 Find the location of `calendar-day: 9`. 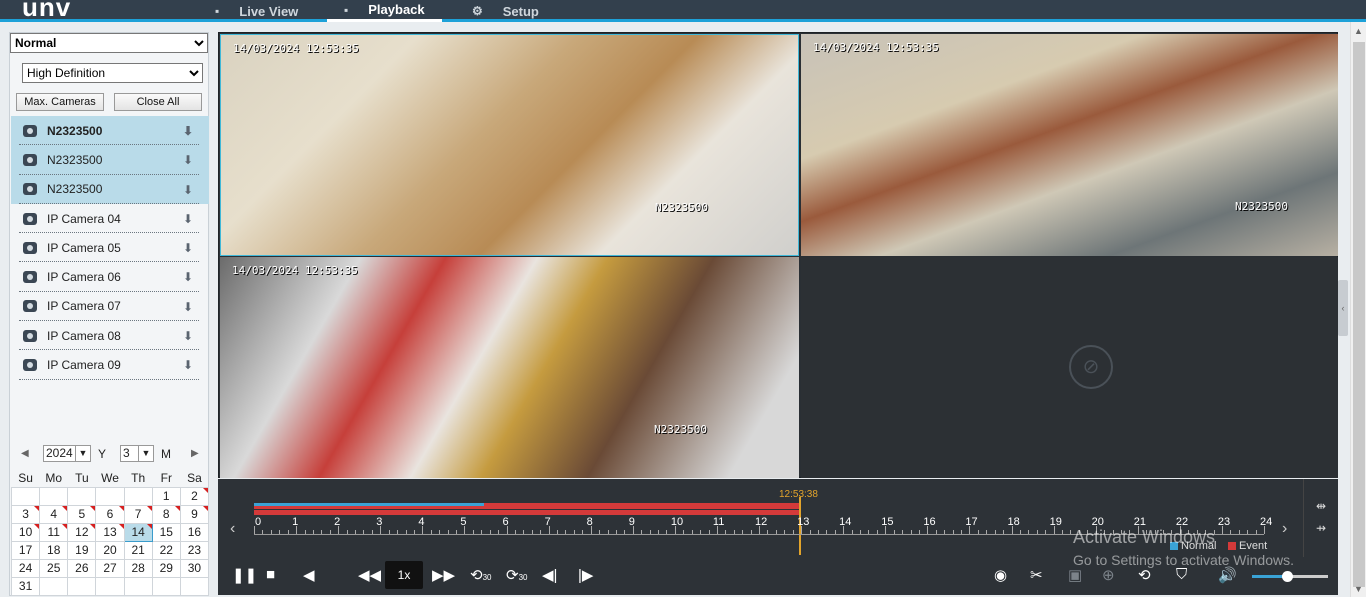

calendar-day: 9 is located at coordinates (194, 514).